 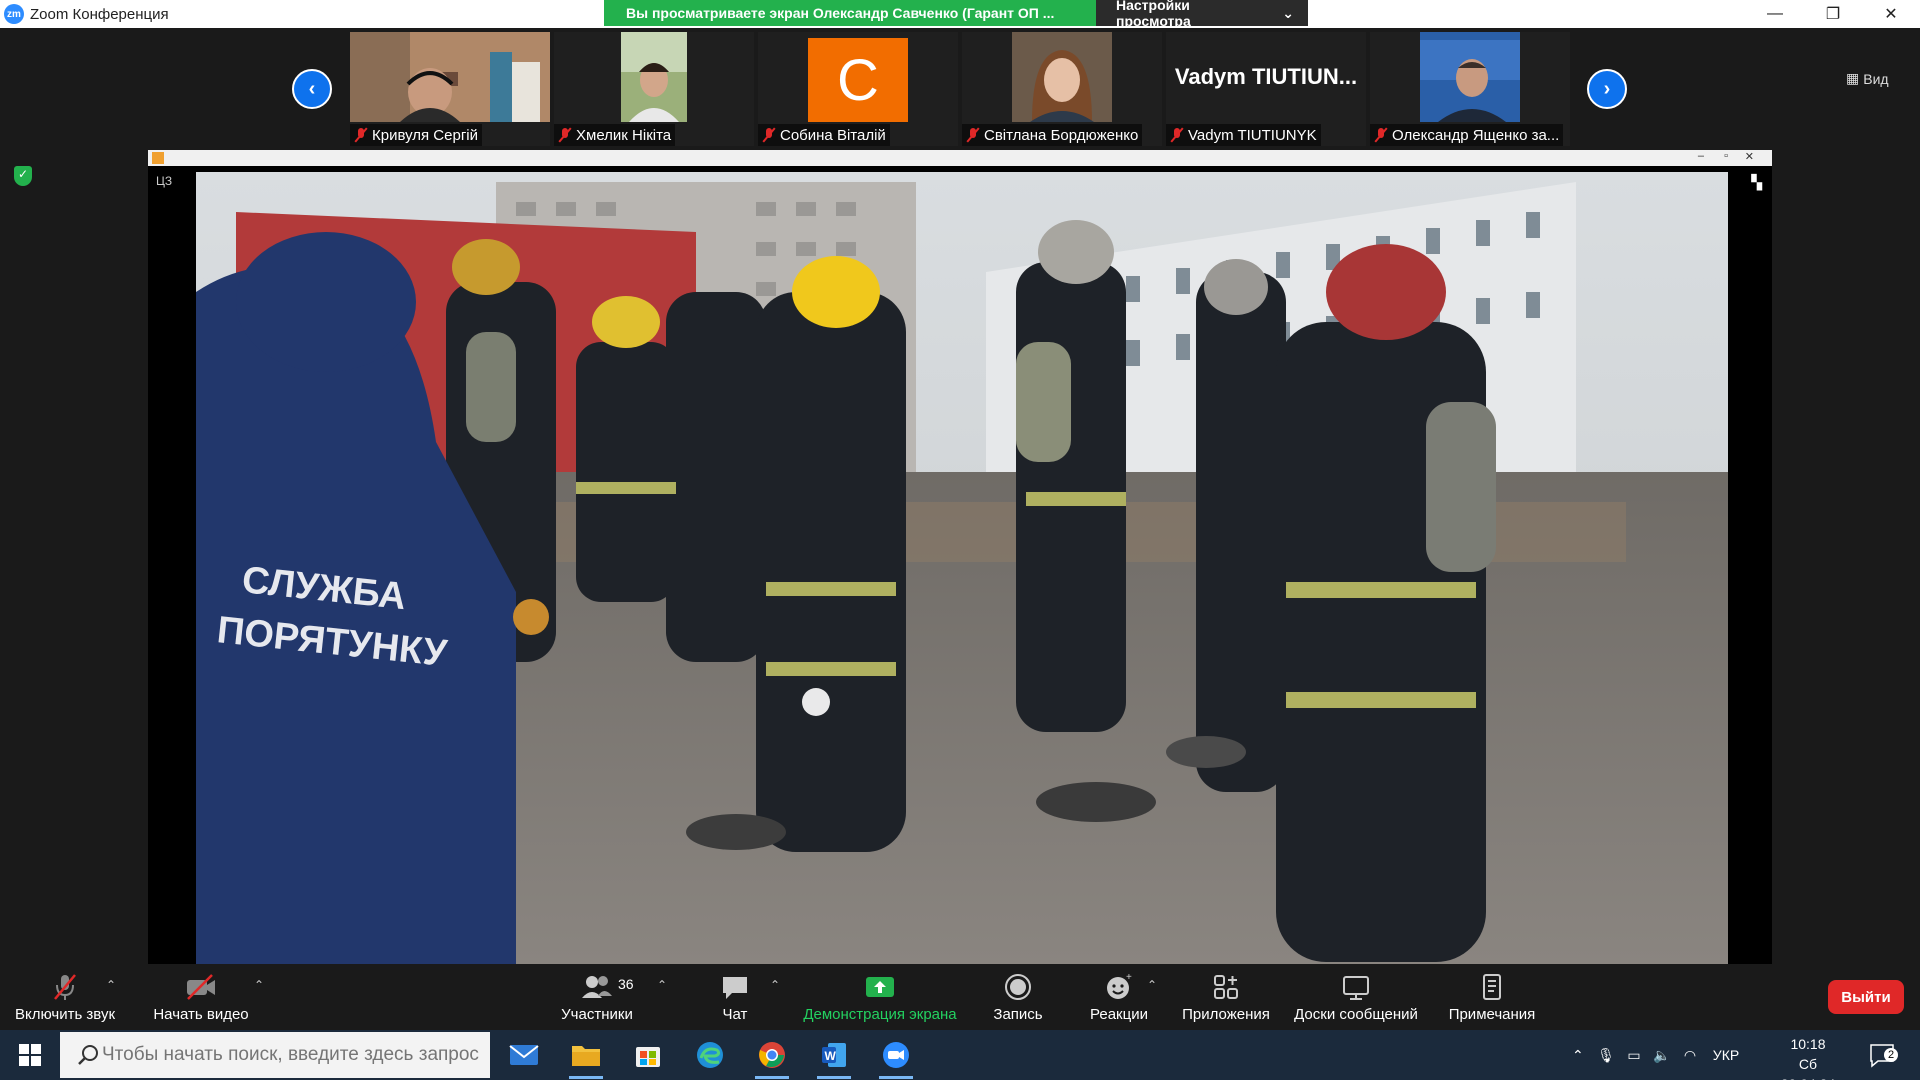 What do you see at coordinates (1876, 78) in the screenshot?
I see `view-button-label: Вид` at bounding box center [1876, 78].